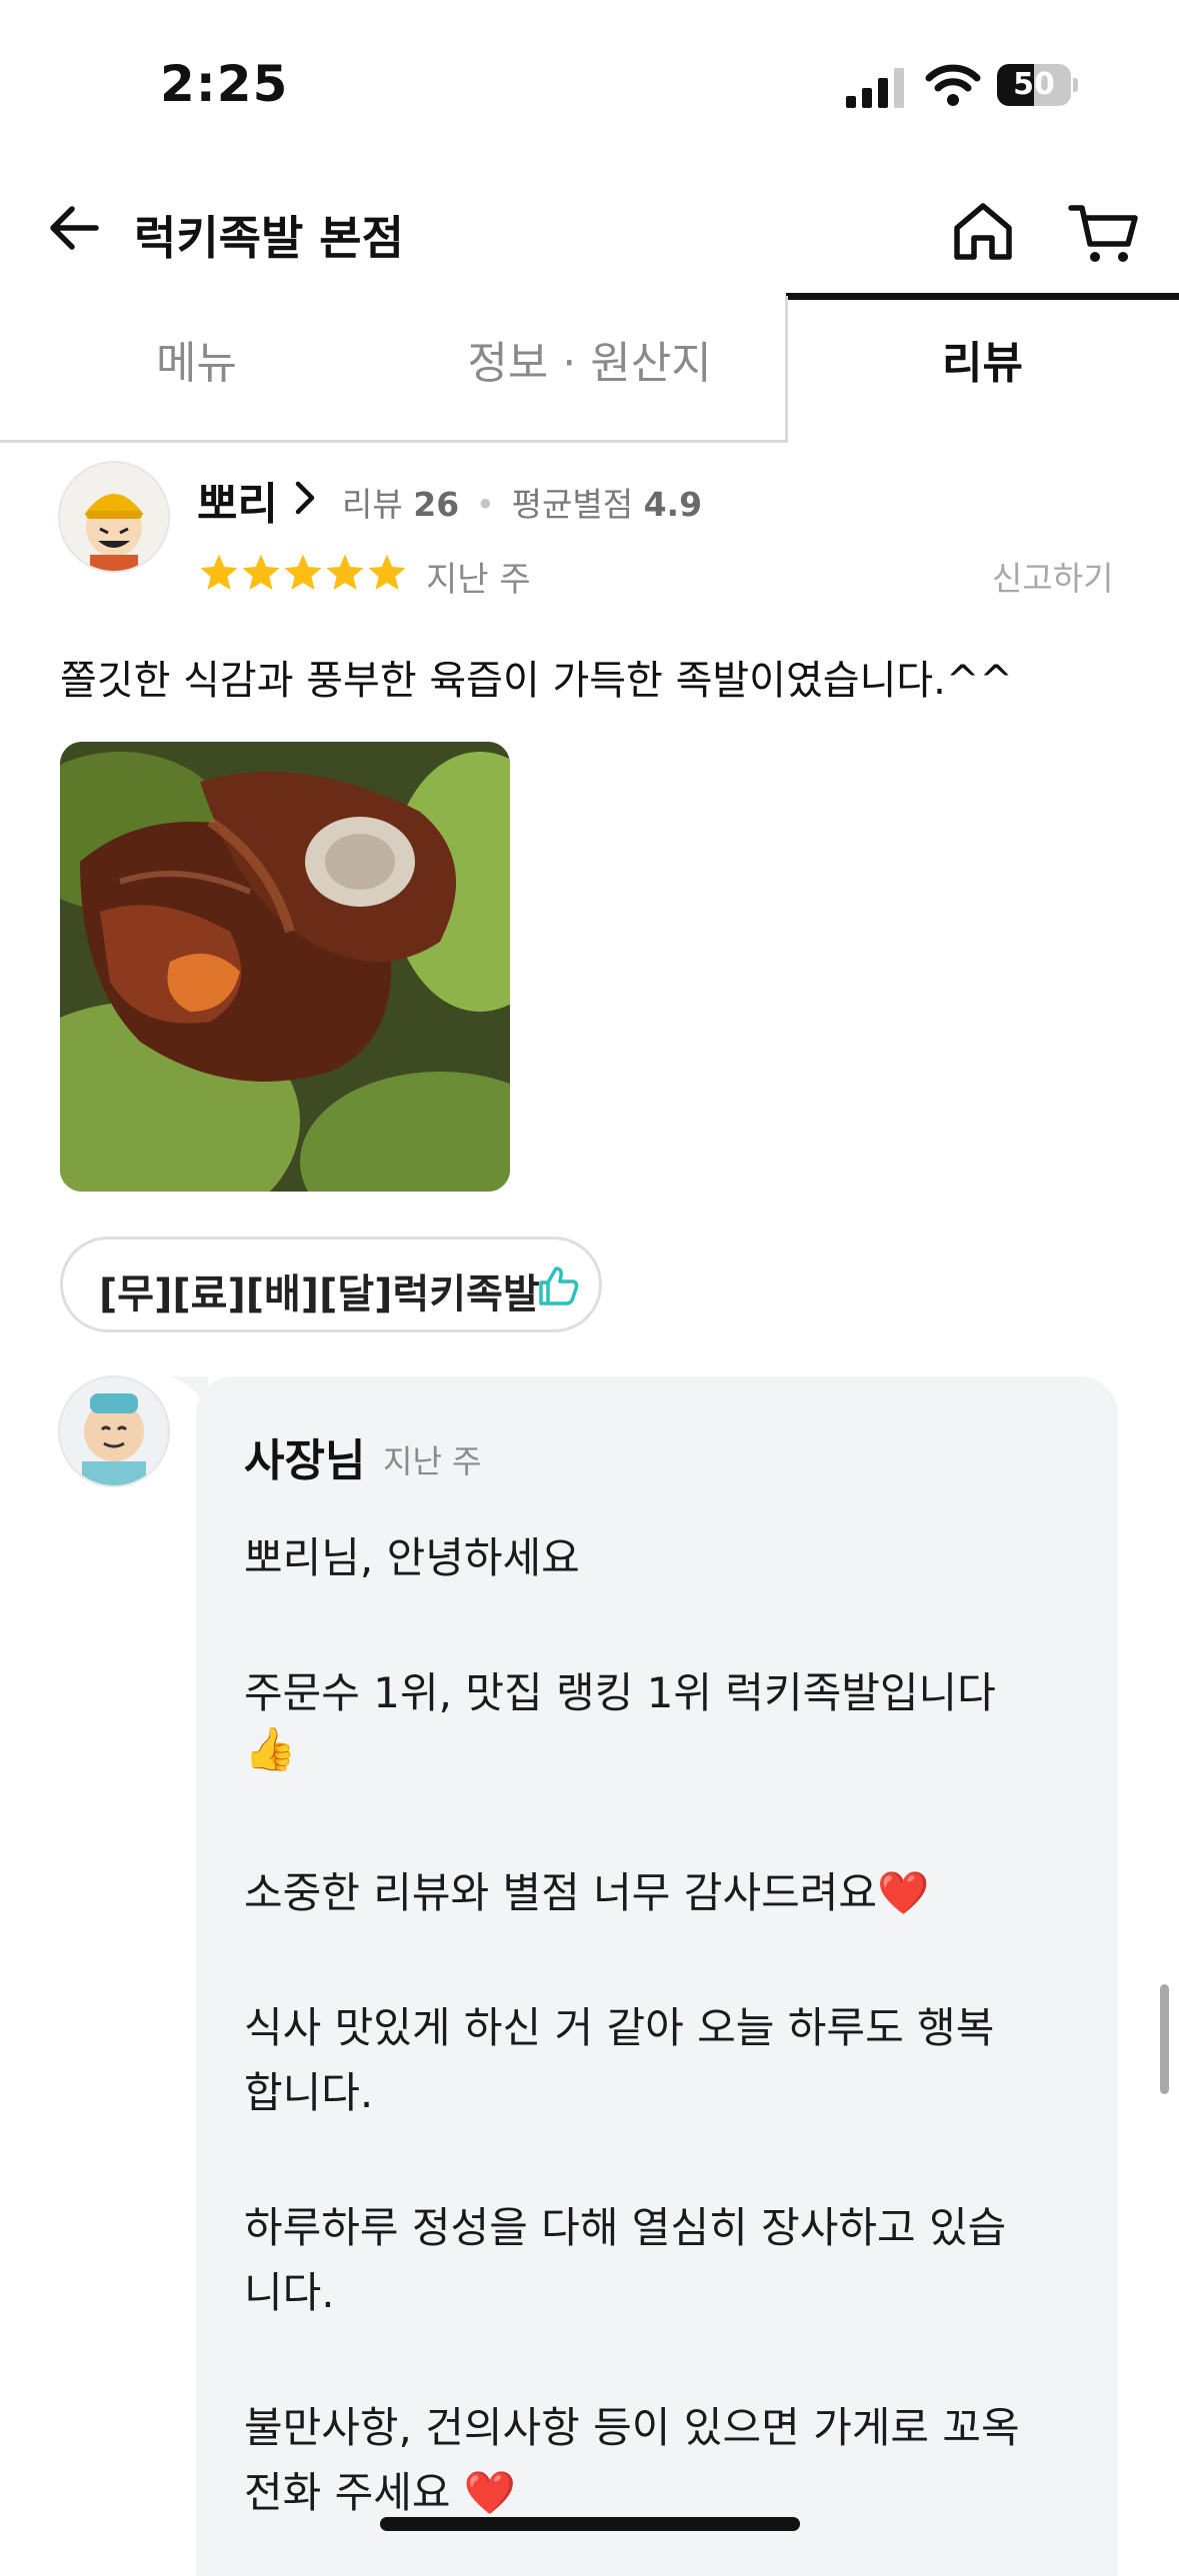 This screenshot has height=2576, width=1179. What do you see at coordinates (673, 505) in the screenshot?
I see `avg-rating: 4.9` at bounding box center [673, 505].